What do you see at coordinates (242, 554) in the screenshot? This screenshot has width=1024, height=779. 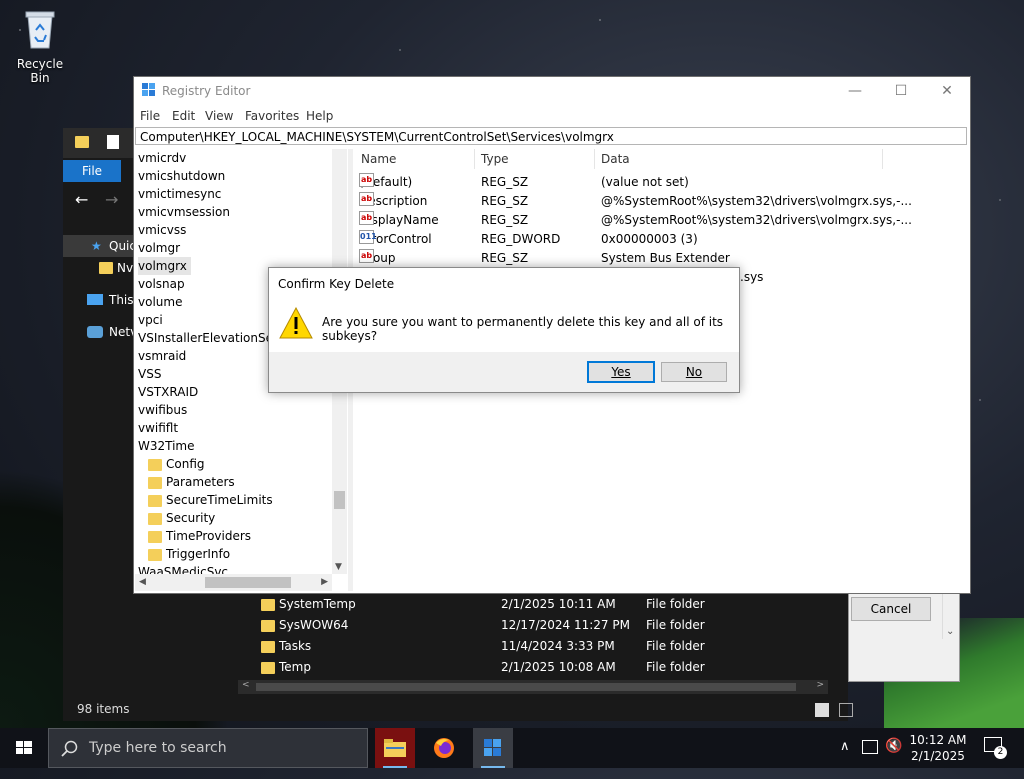 I see `tree-key-item: TriggerInfo` at bounding box center [242, 554].